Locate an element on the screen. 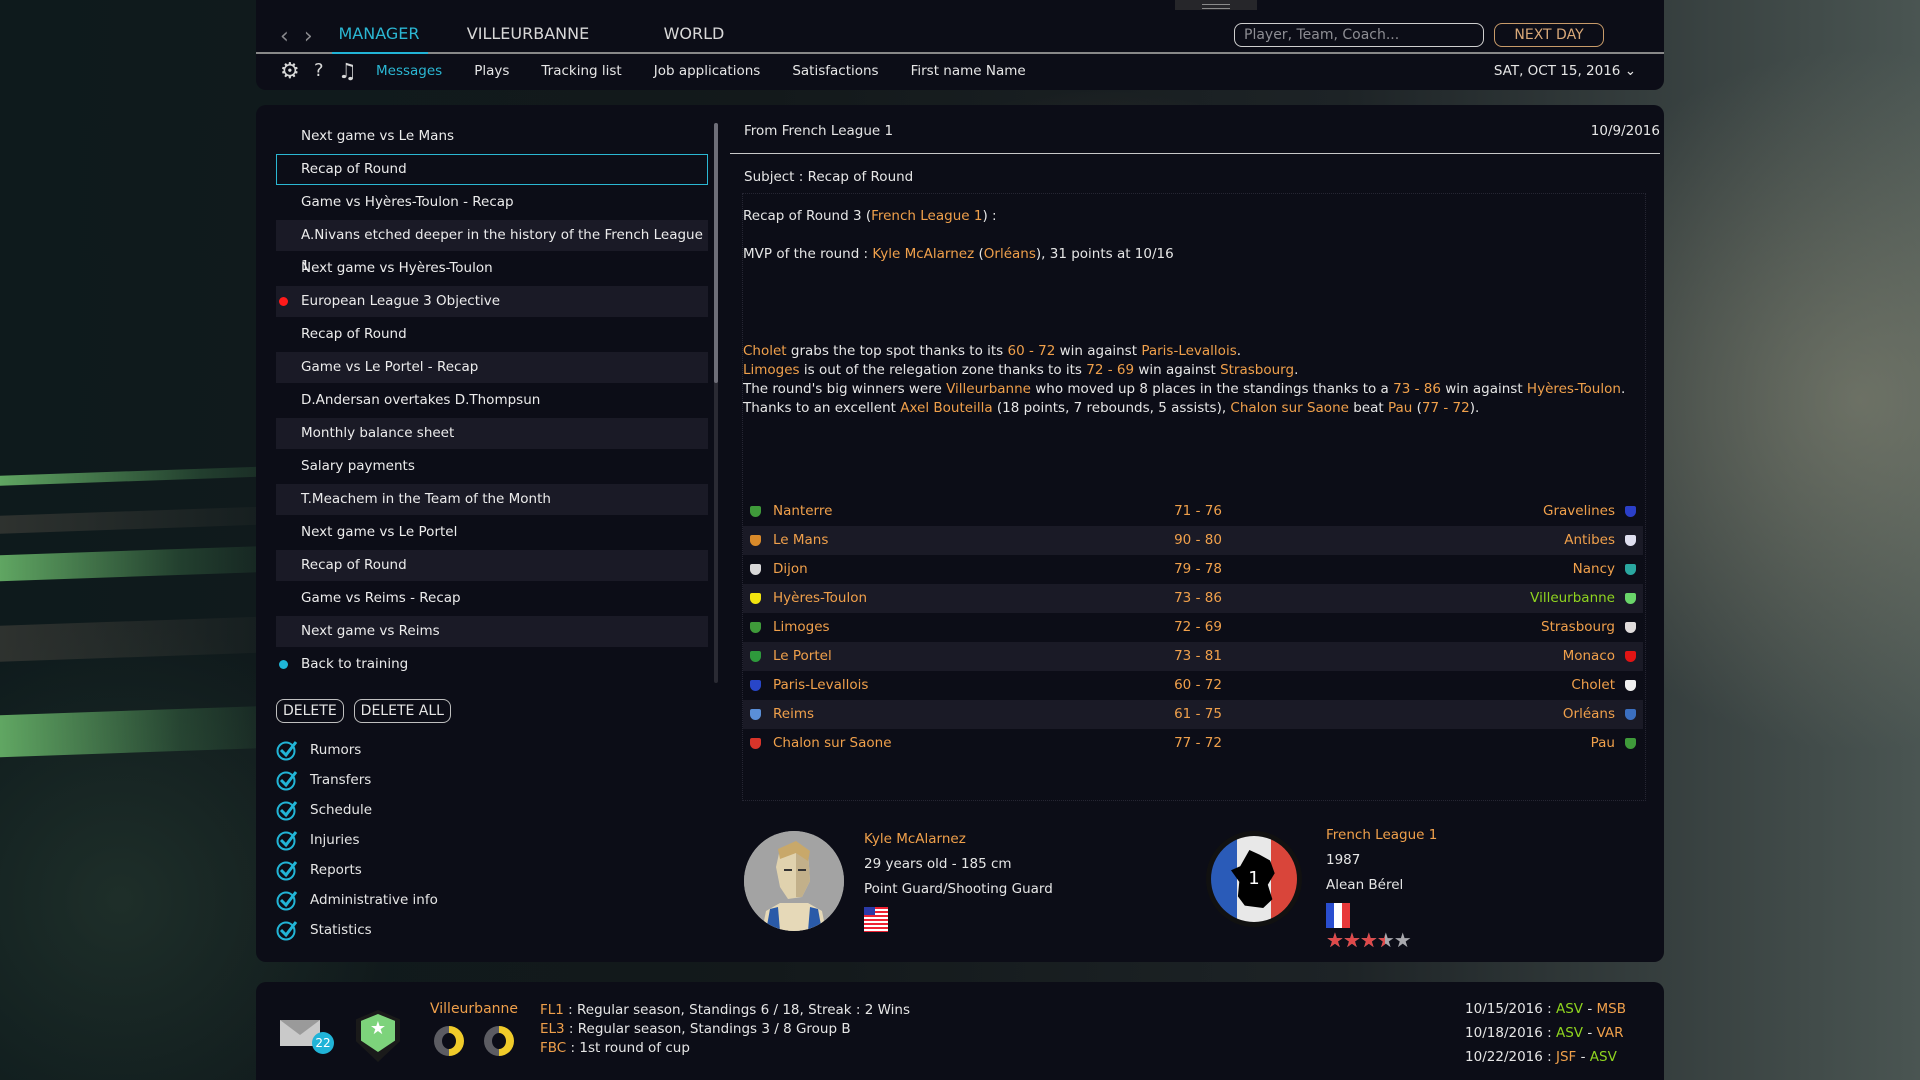  home-team: Hyères-Toulon is located at coordinates (820, 598).